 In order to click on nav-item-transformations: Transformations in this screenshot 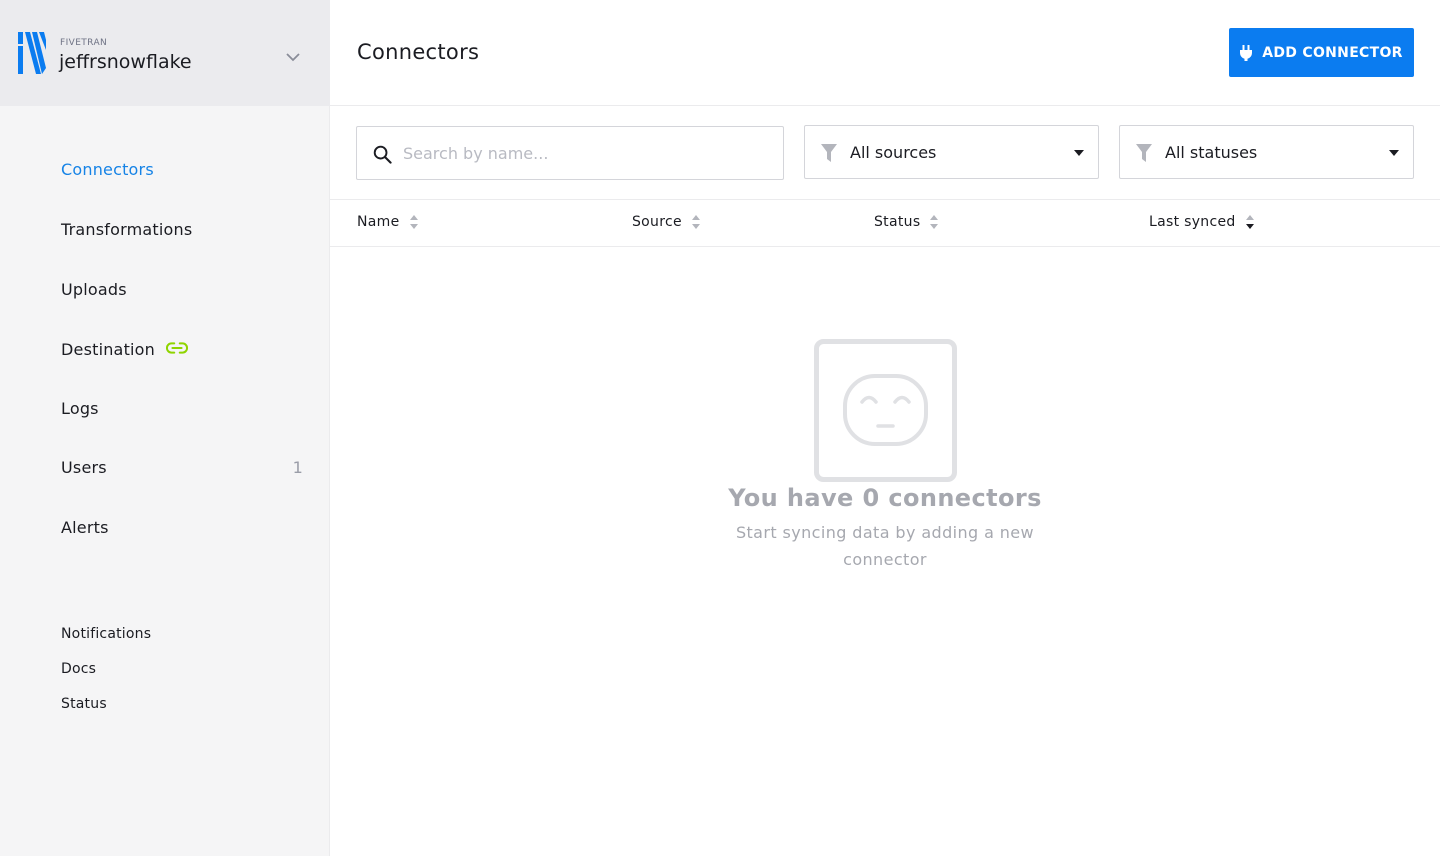, I will do `click(182, 232)`.